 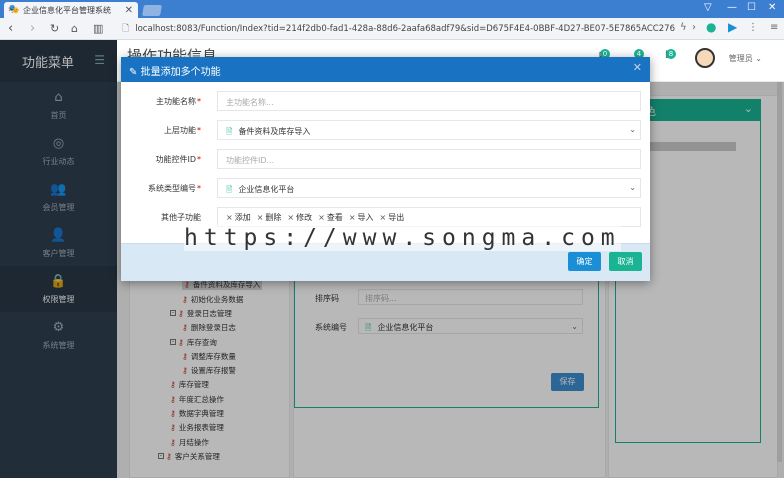 What do you see at coordinates (625, 261) in the screenshot?
I see `cancel-button: 取消` at bounding box center [625, 261].